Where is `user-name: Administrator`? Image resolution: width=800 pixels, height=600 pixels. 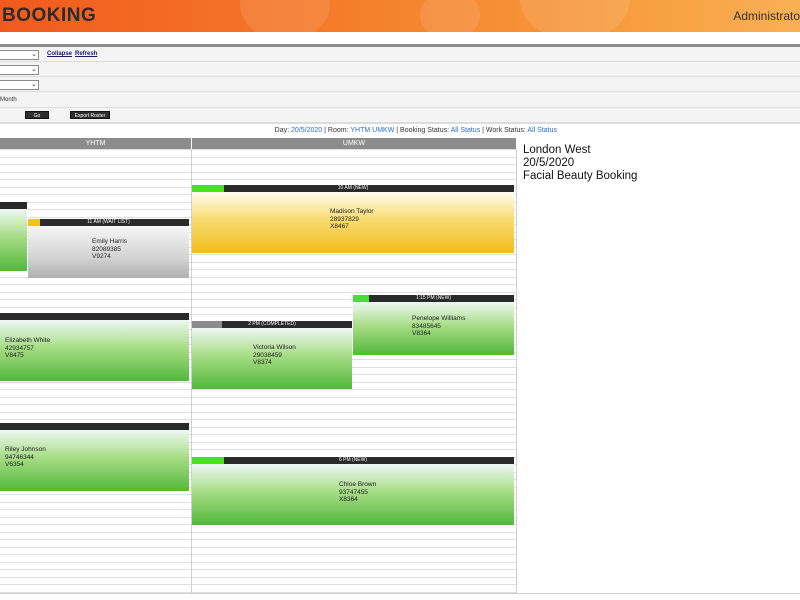
user-name: Administrator is located at coordinates (766, 16).